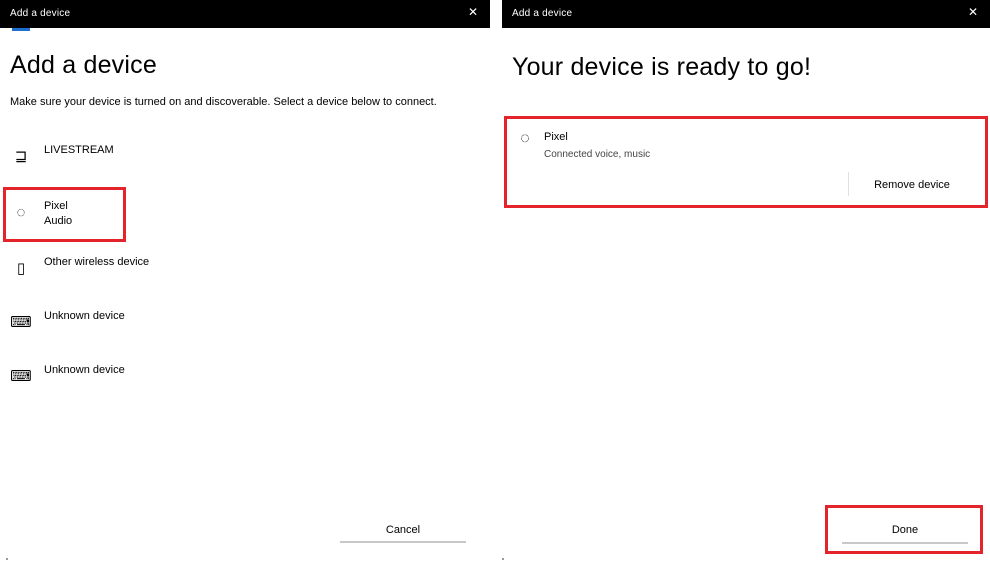  Describe the element at coordinates (21, 29) in the screenshot. I see `accent-bar` at that location.